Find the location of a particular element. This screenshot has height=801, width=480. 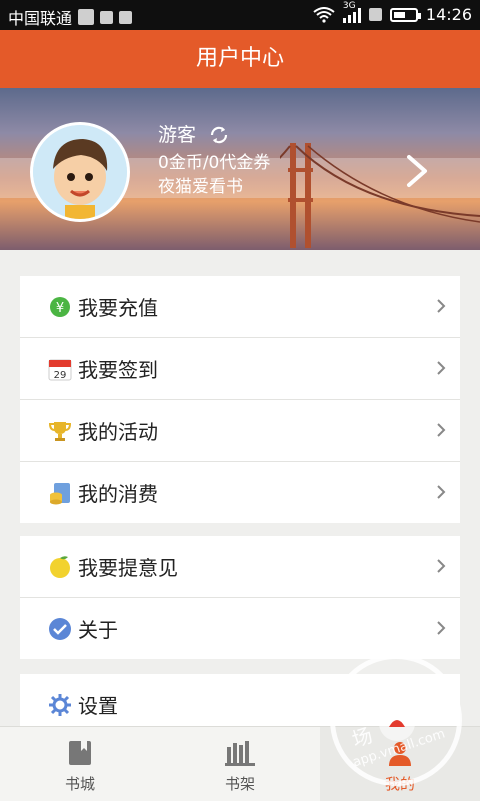

user-slogan: 夜猫爱看书 is located at coordinates (200, 187).